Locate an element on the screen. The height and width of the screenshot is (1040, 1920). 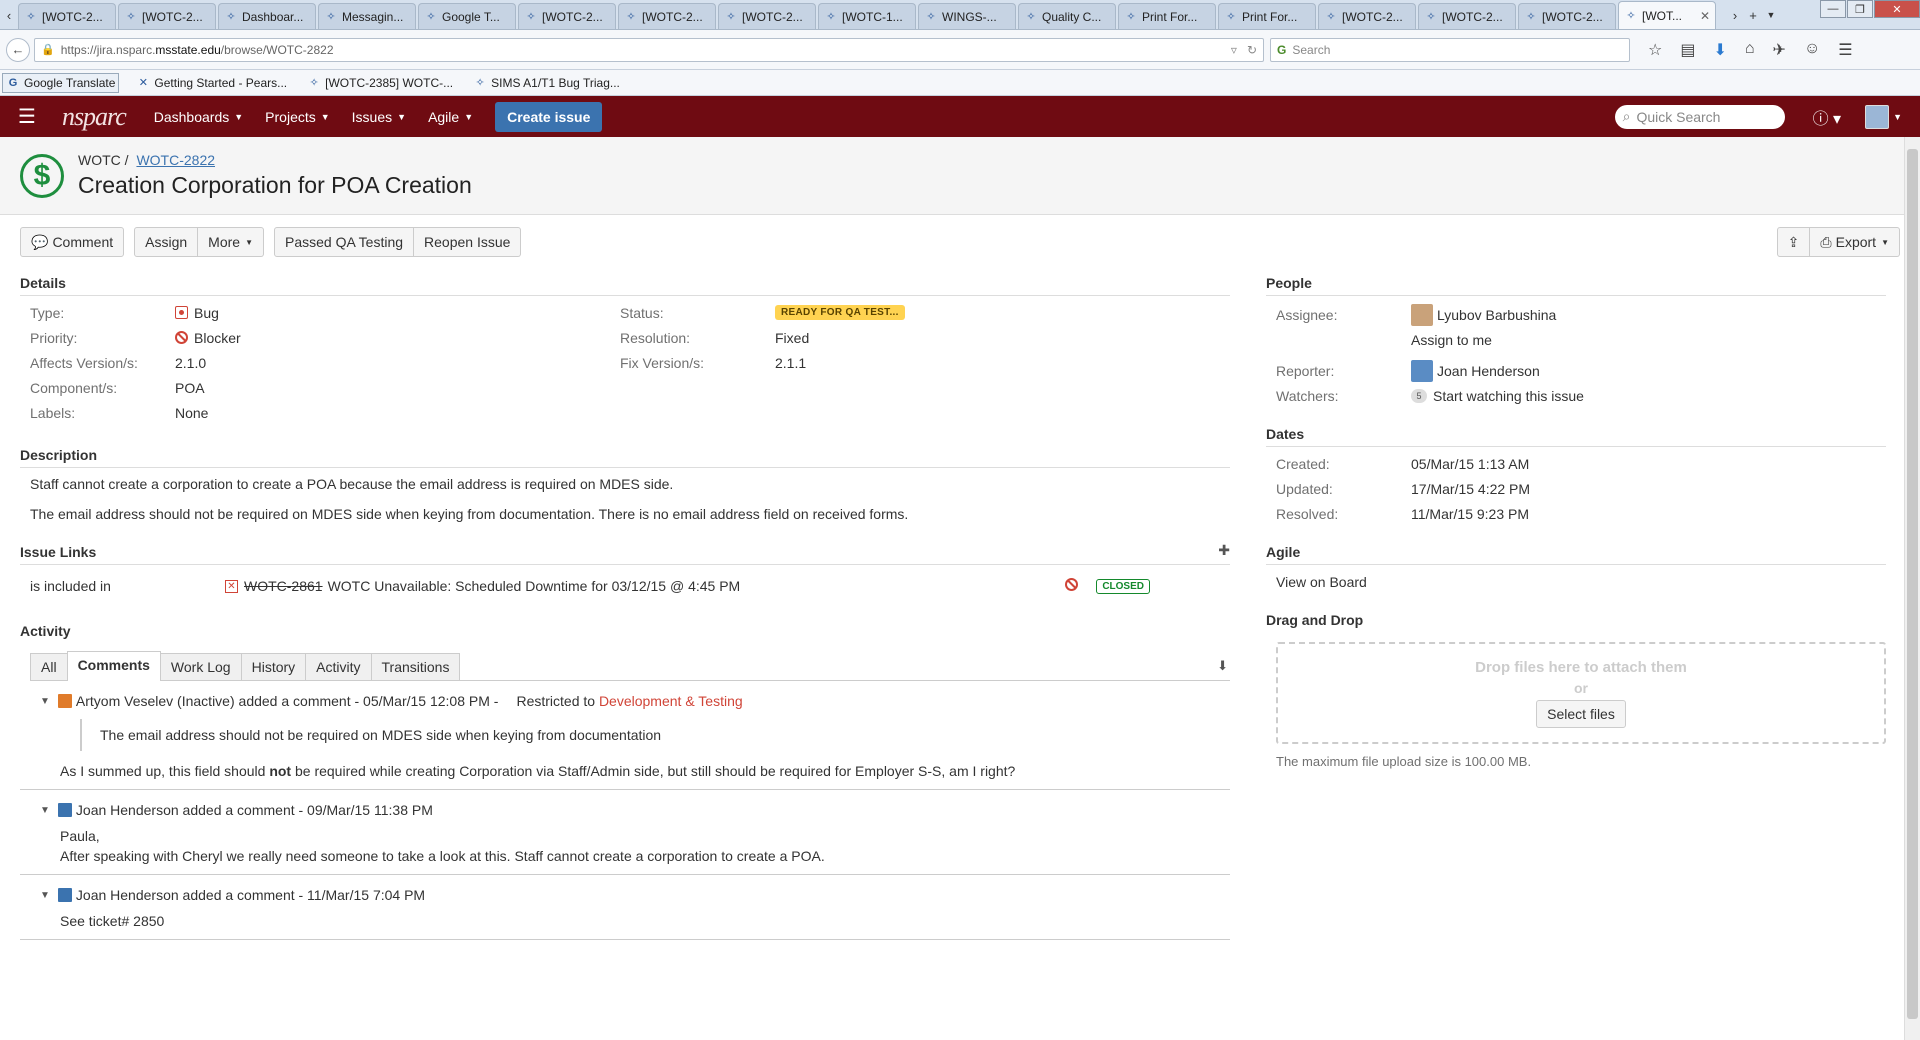
tab-list-icon: ▼ is located at coordinates (1771, 15).